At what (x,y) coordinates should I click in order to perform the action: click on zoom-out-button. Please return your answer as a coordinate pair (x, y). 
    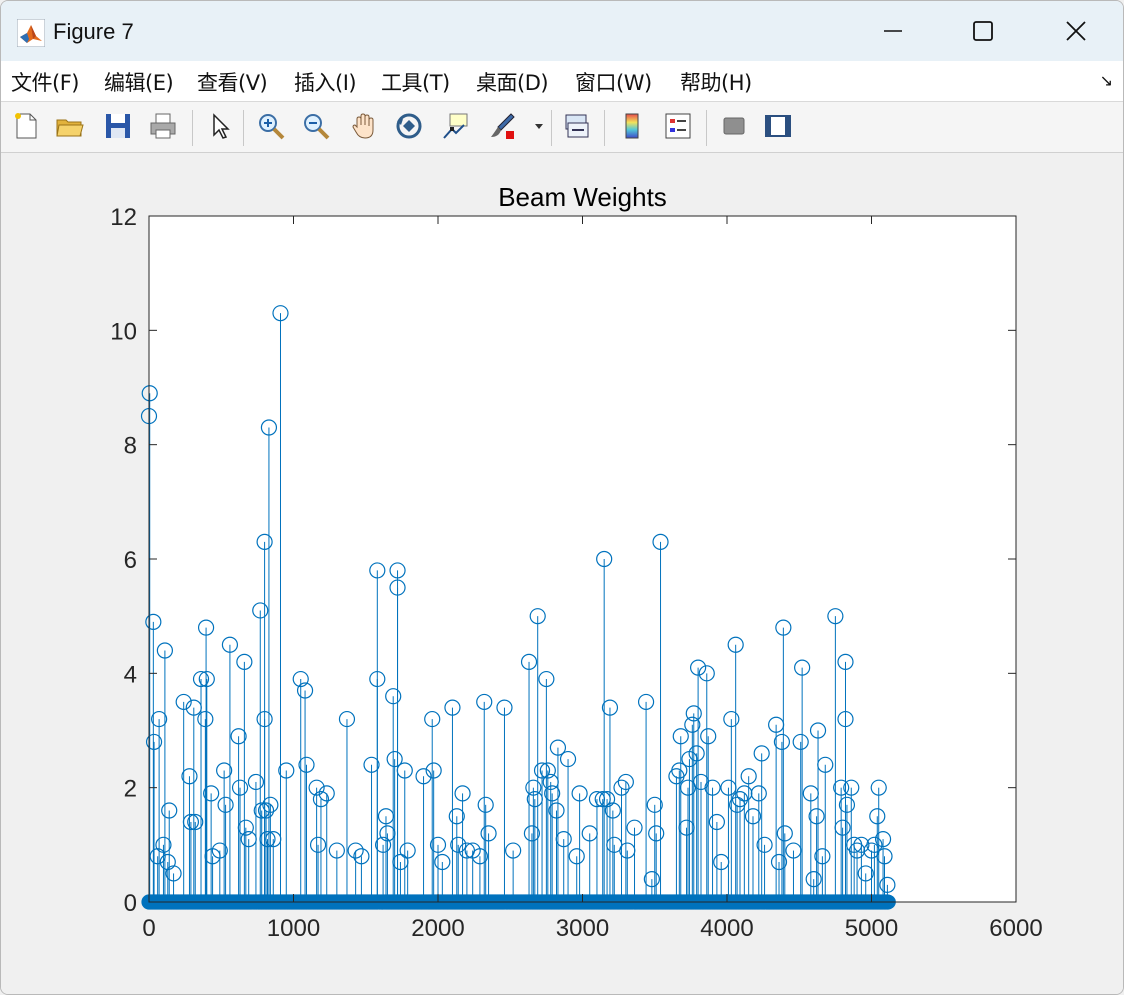
    Looking at the image, I should click on (316, 126).